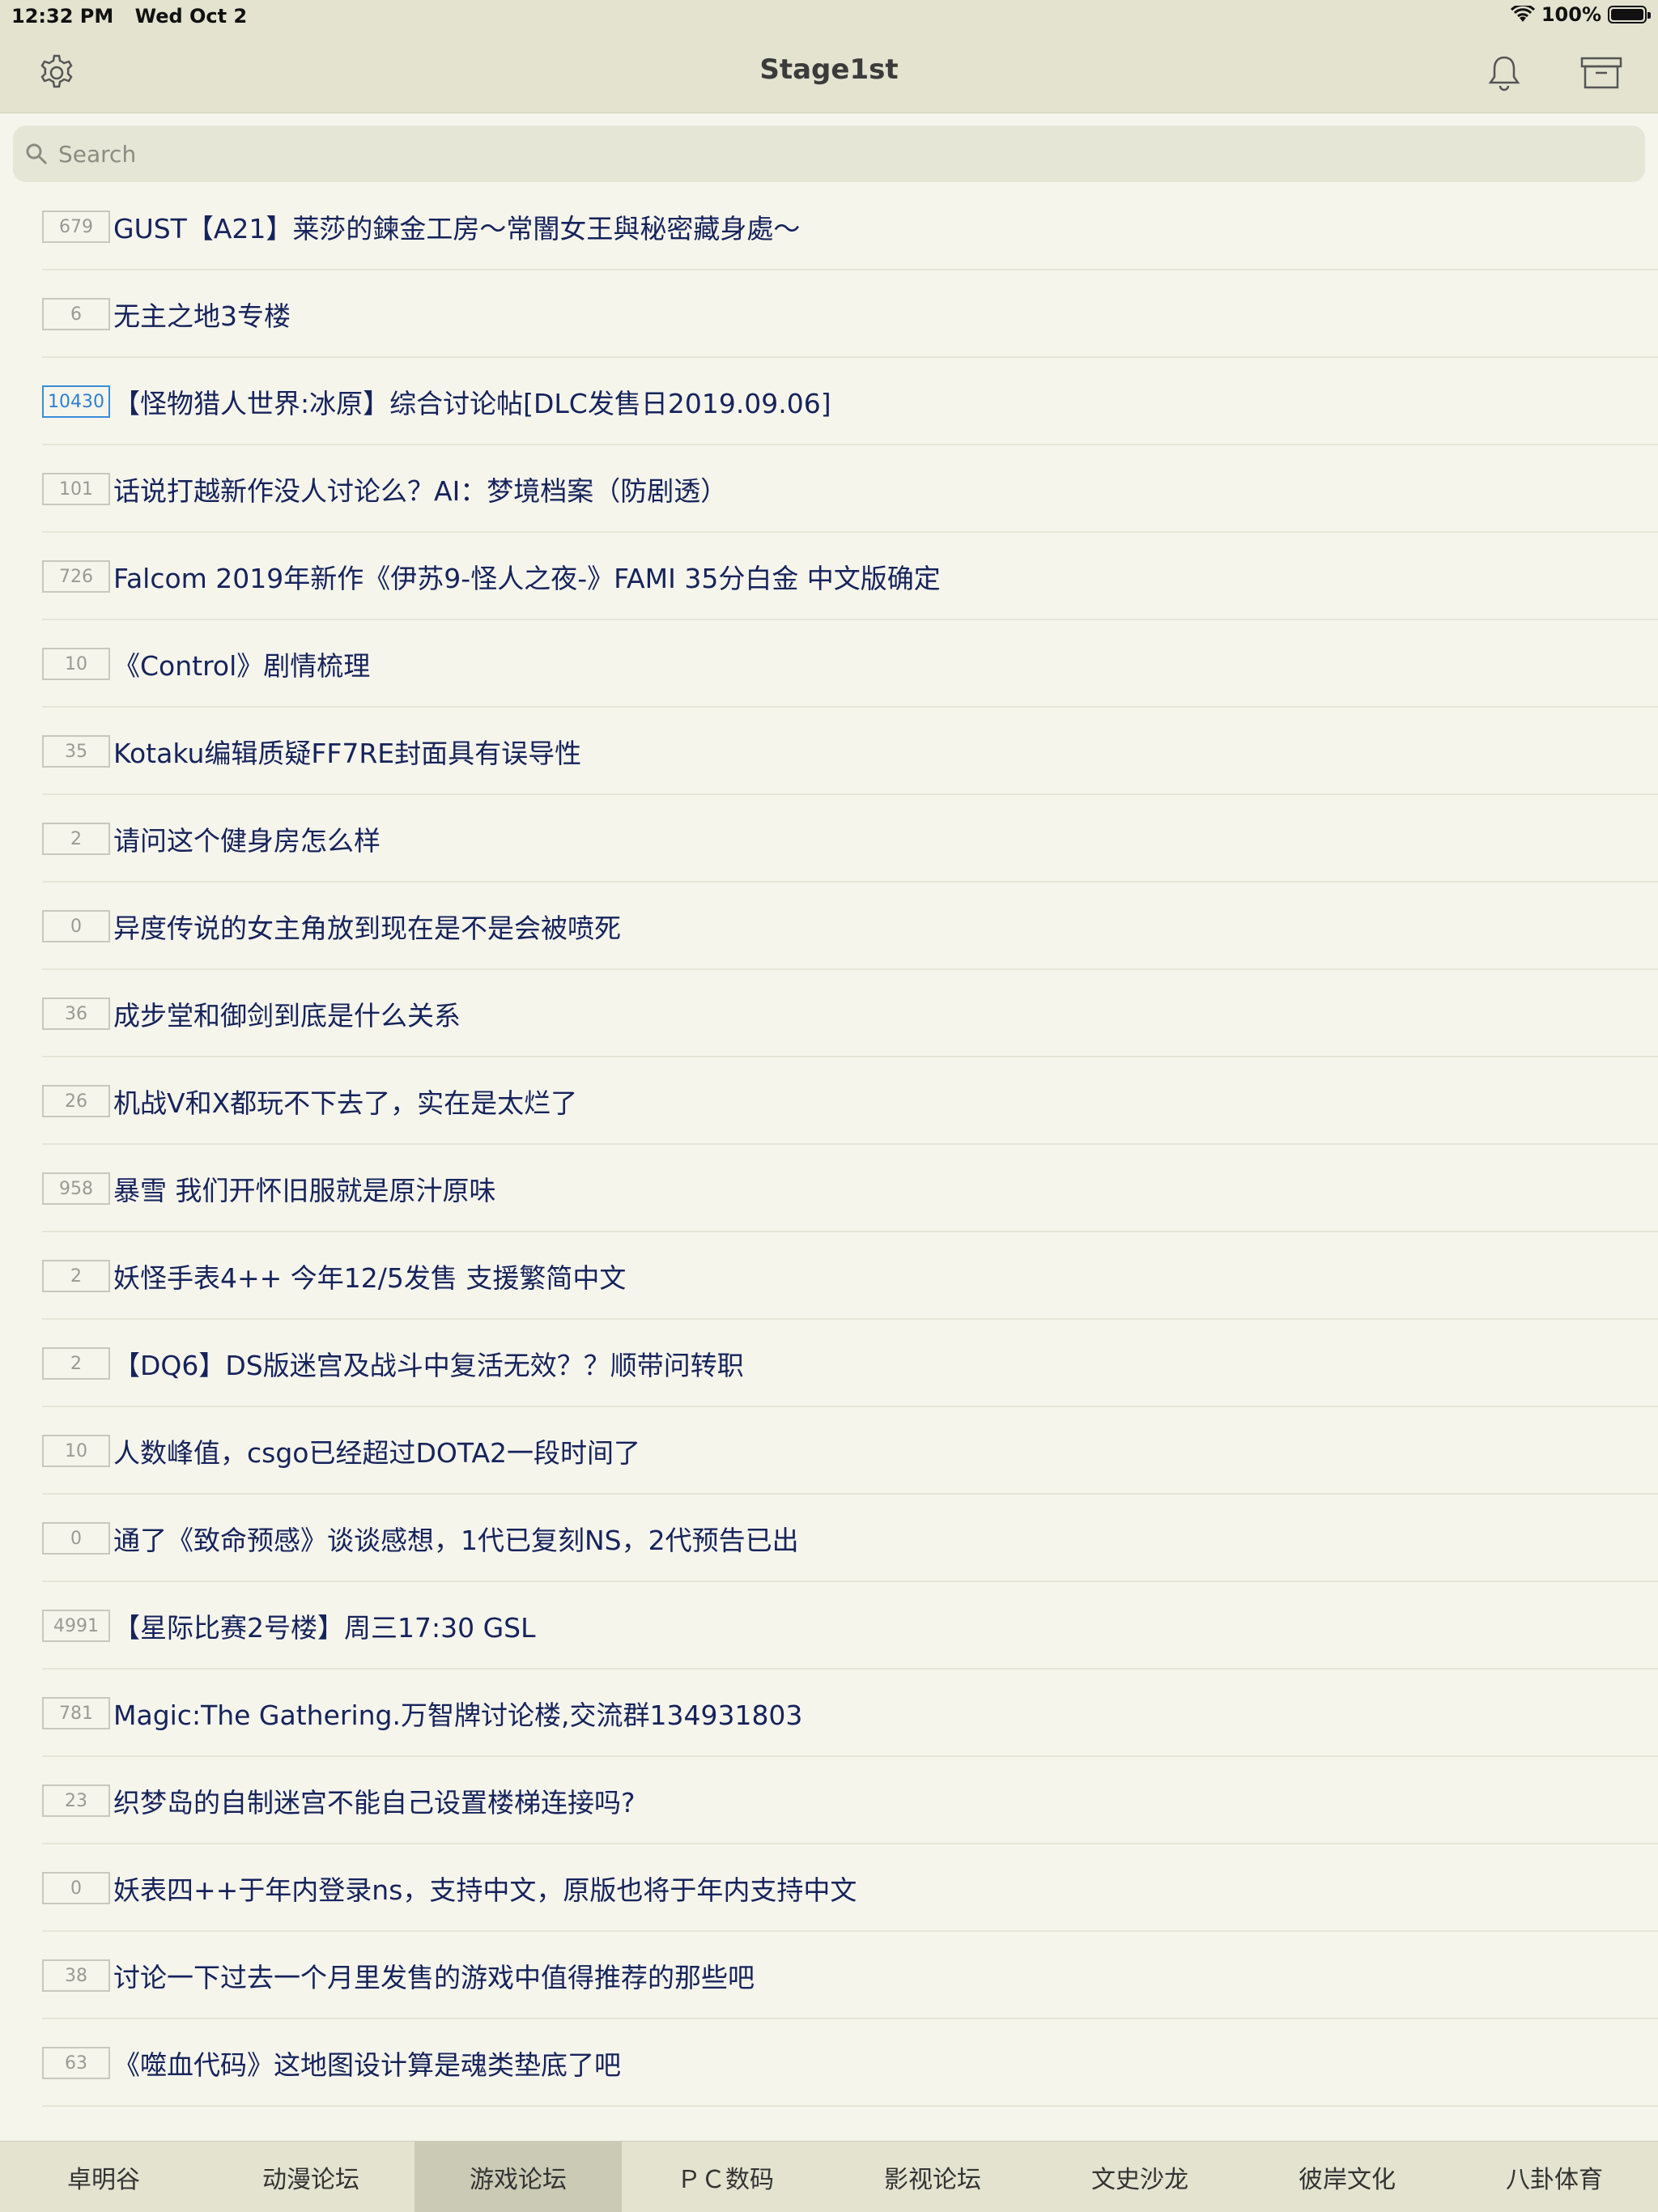 The image size is (1658, 2212). I want to click on reply-count-badge: 958, so click(76, 1188).